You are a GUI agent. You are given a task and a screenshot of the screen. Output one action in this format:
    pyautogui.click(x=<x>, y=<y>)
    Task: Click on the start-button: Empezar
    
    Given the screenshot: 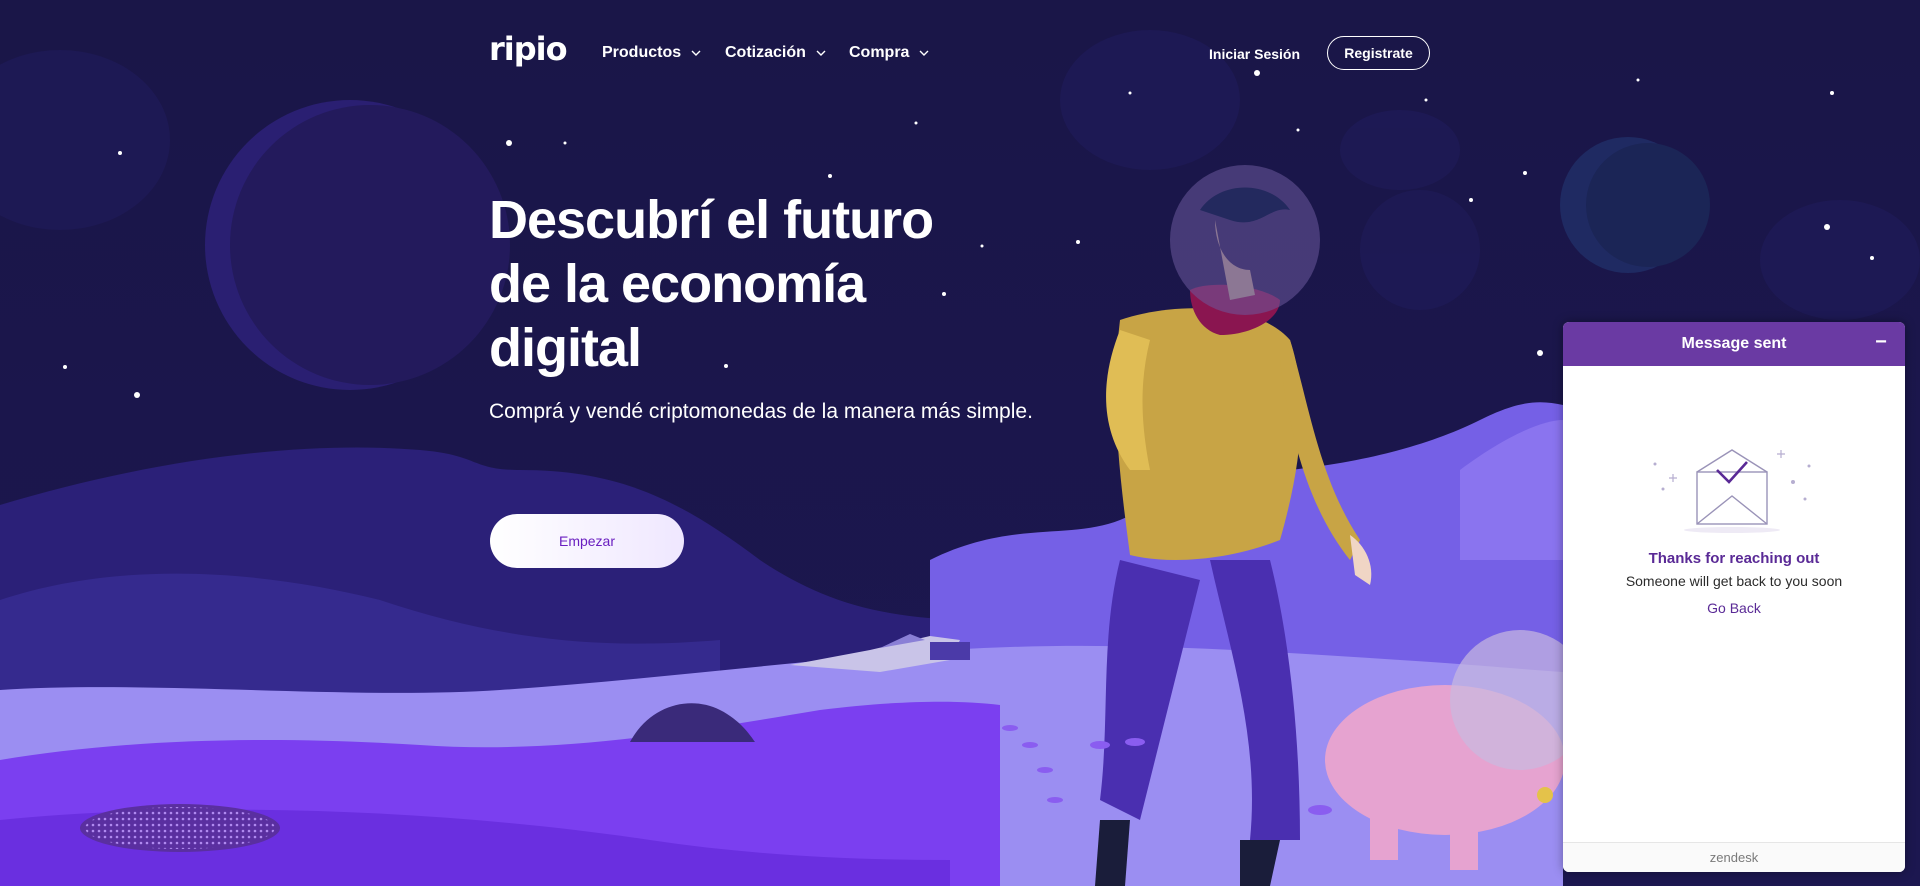 What is the action you would take?
    pyautogui.click(x=587, y=541)
    